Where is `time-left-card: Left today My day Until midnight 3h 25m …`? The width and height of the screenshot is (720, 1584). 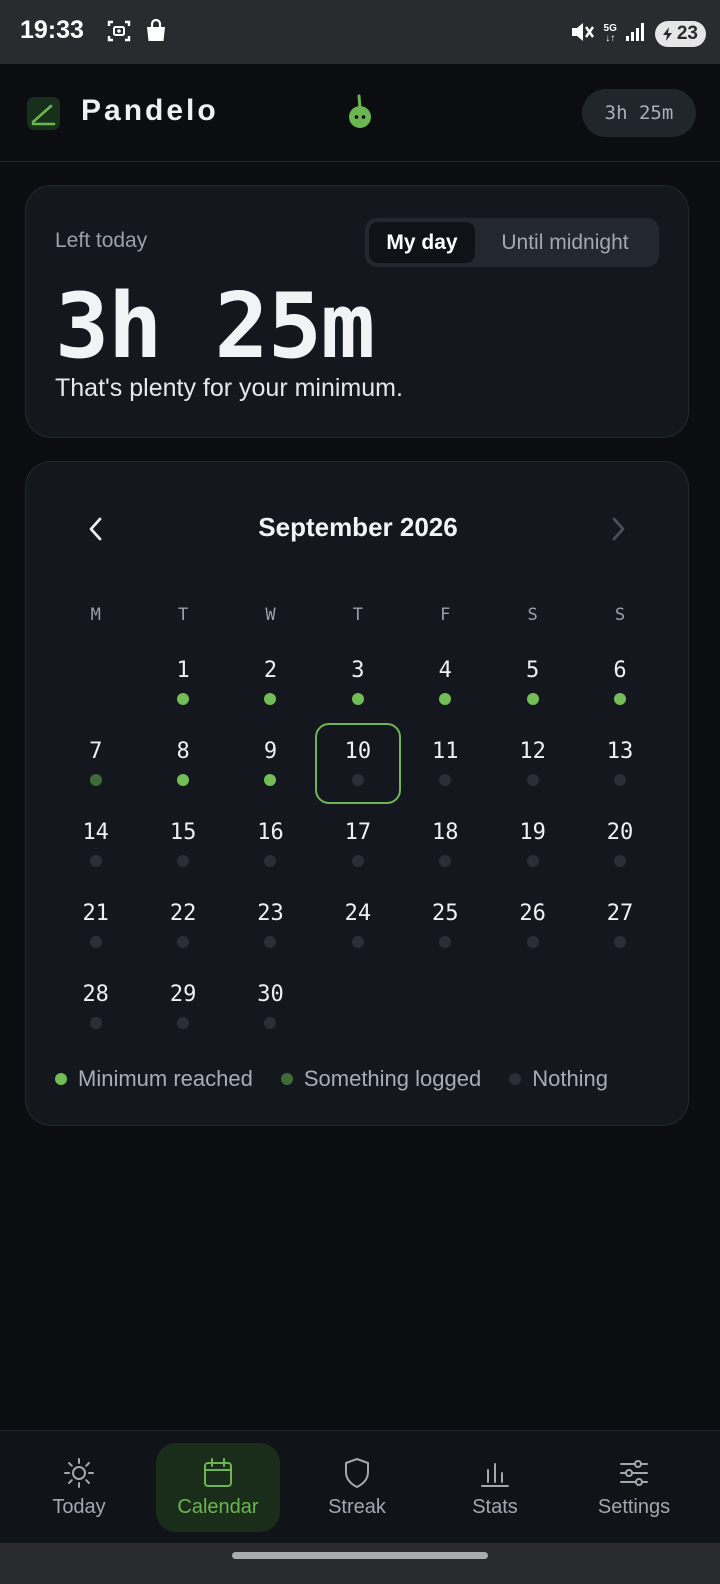
time-left-card: Left today My day Until midnight 3h 25m … is located at coordinates (357, 311).